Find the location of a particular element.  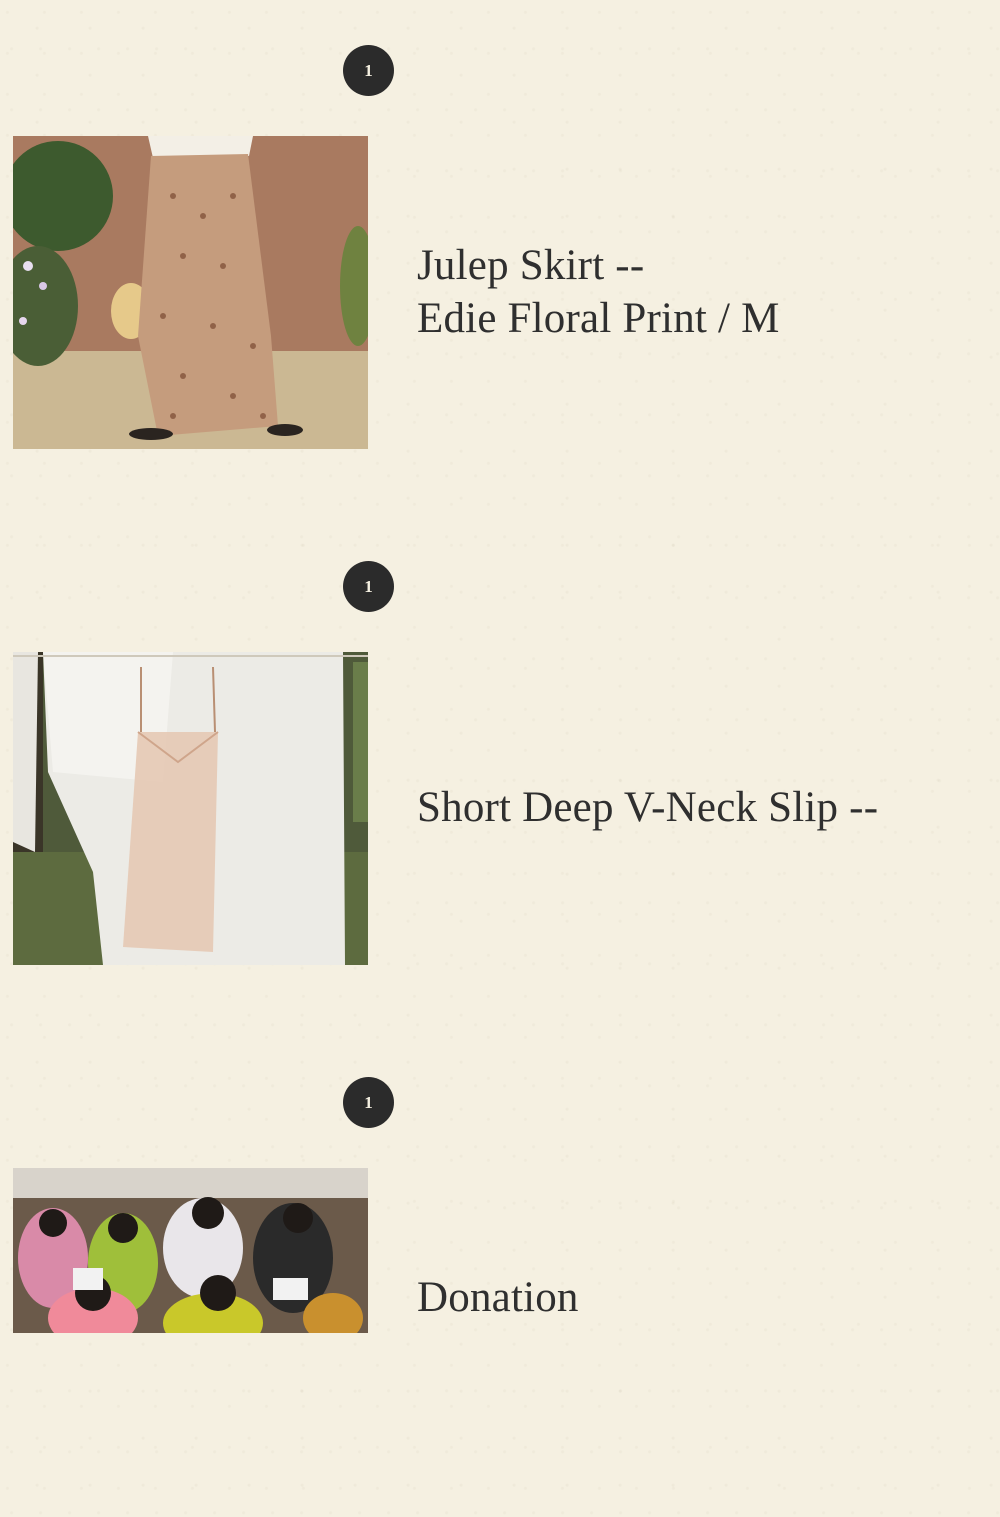

slip-image is located at coordinates (190, 808).